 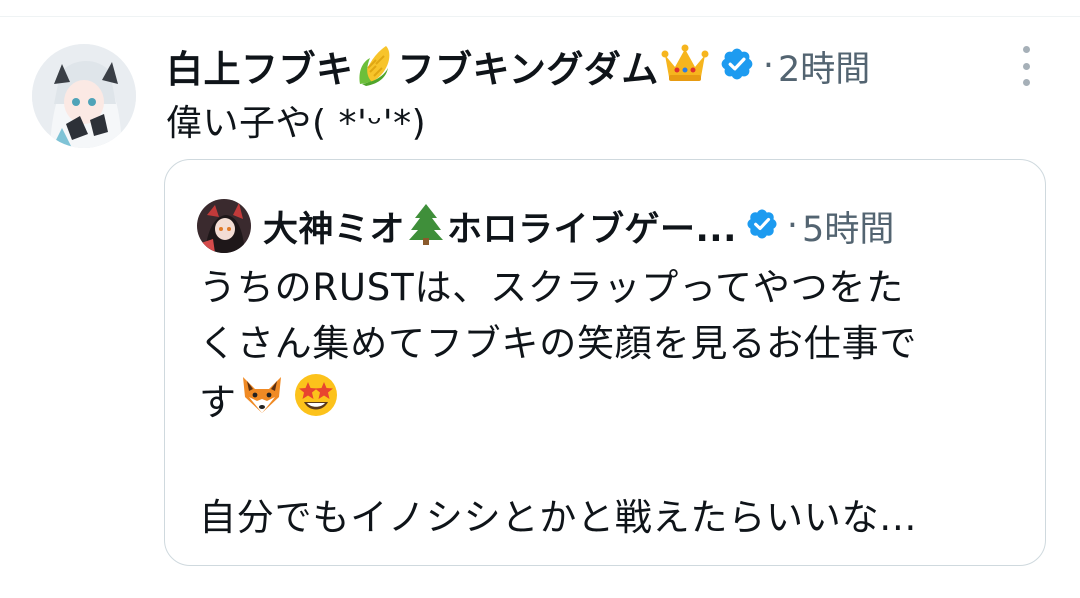 What do you see at coordinates (824, 66) in the screenshot?
I see `tweet-time: 2時間` at bounding box center [824, 66].